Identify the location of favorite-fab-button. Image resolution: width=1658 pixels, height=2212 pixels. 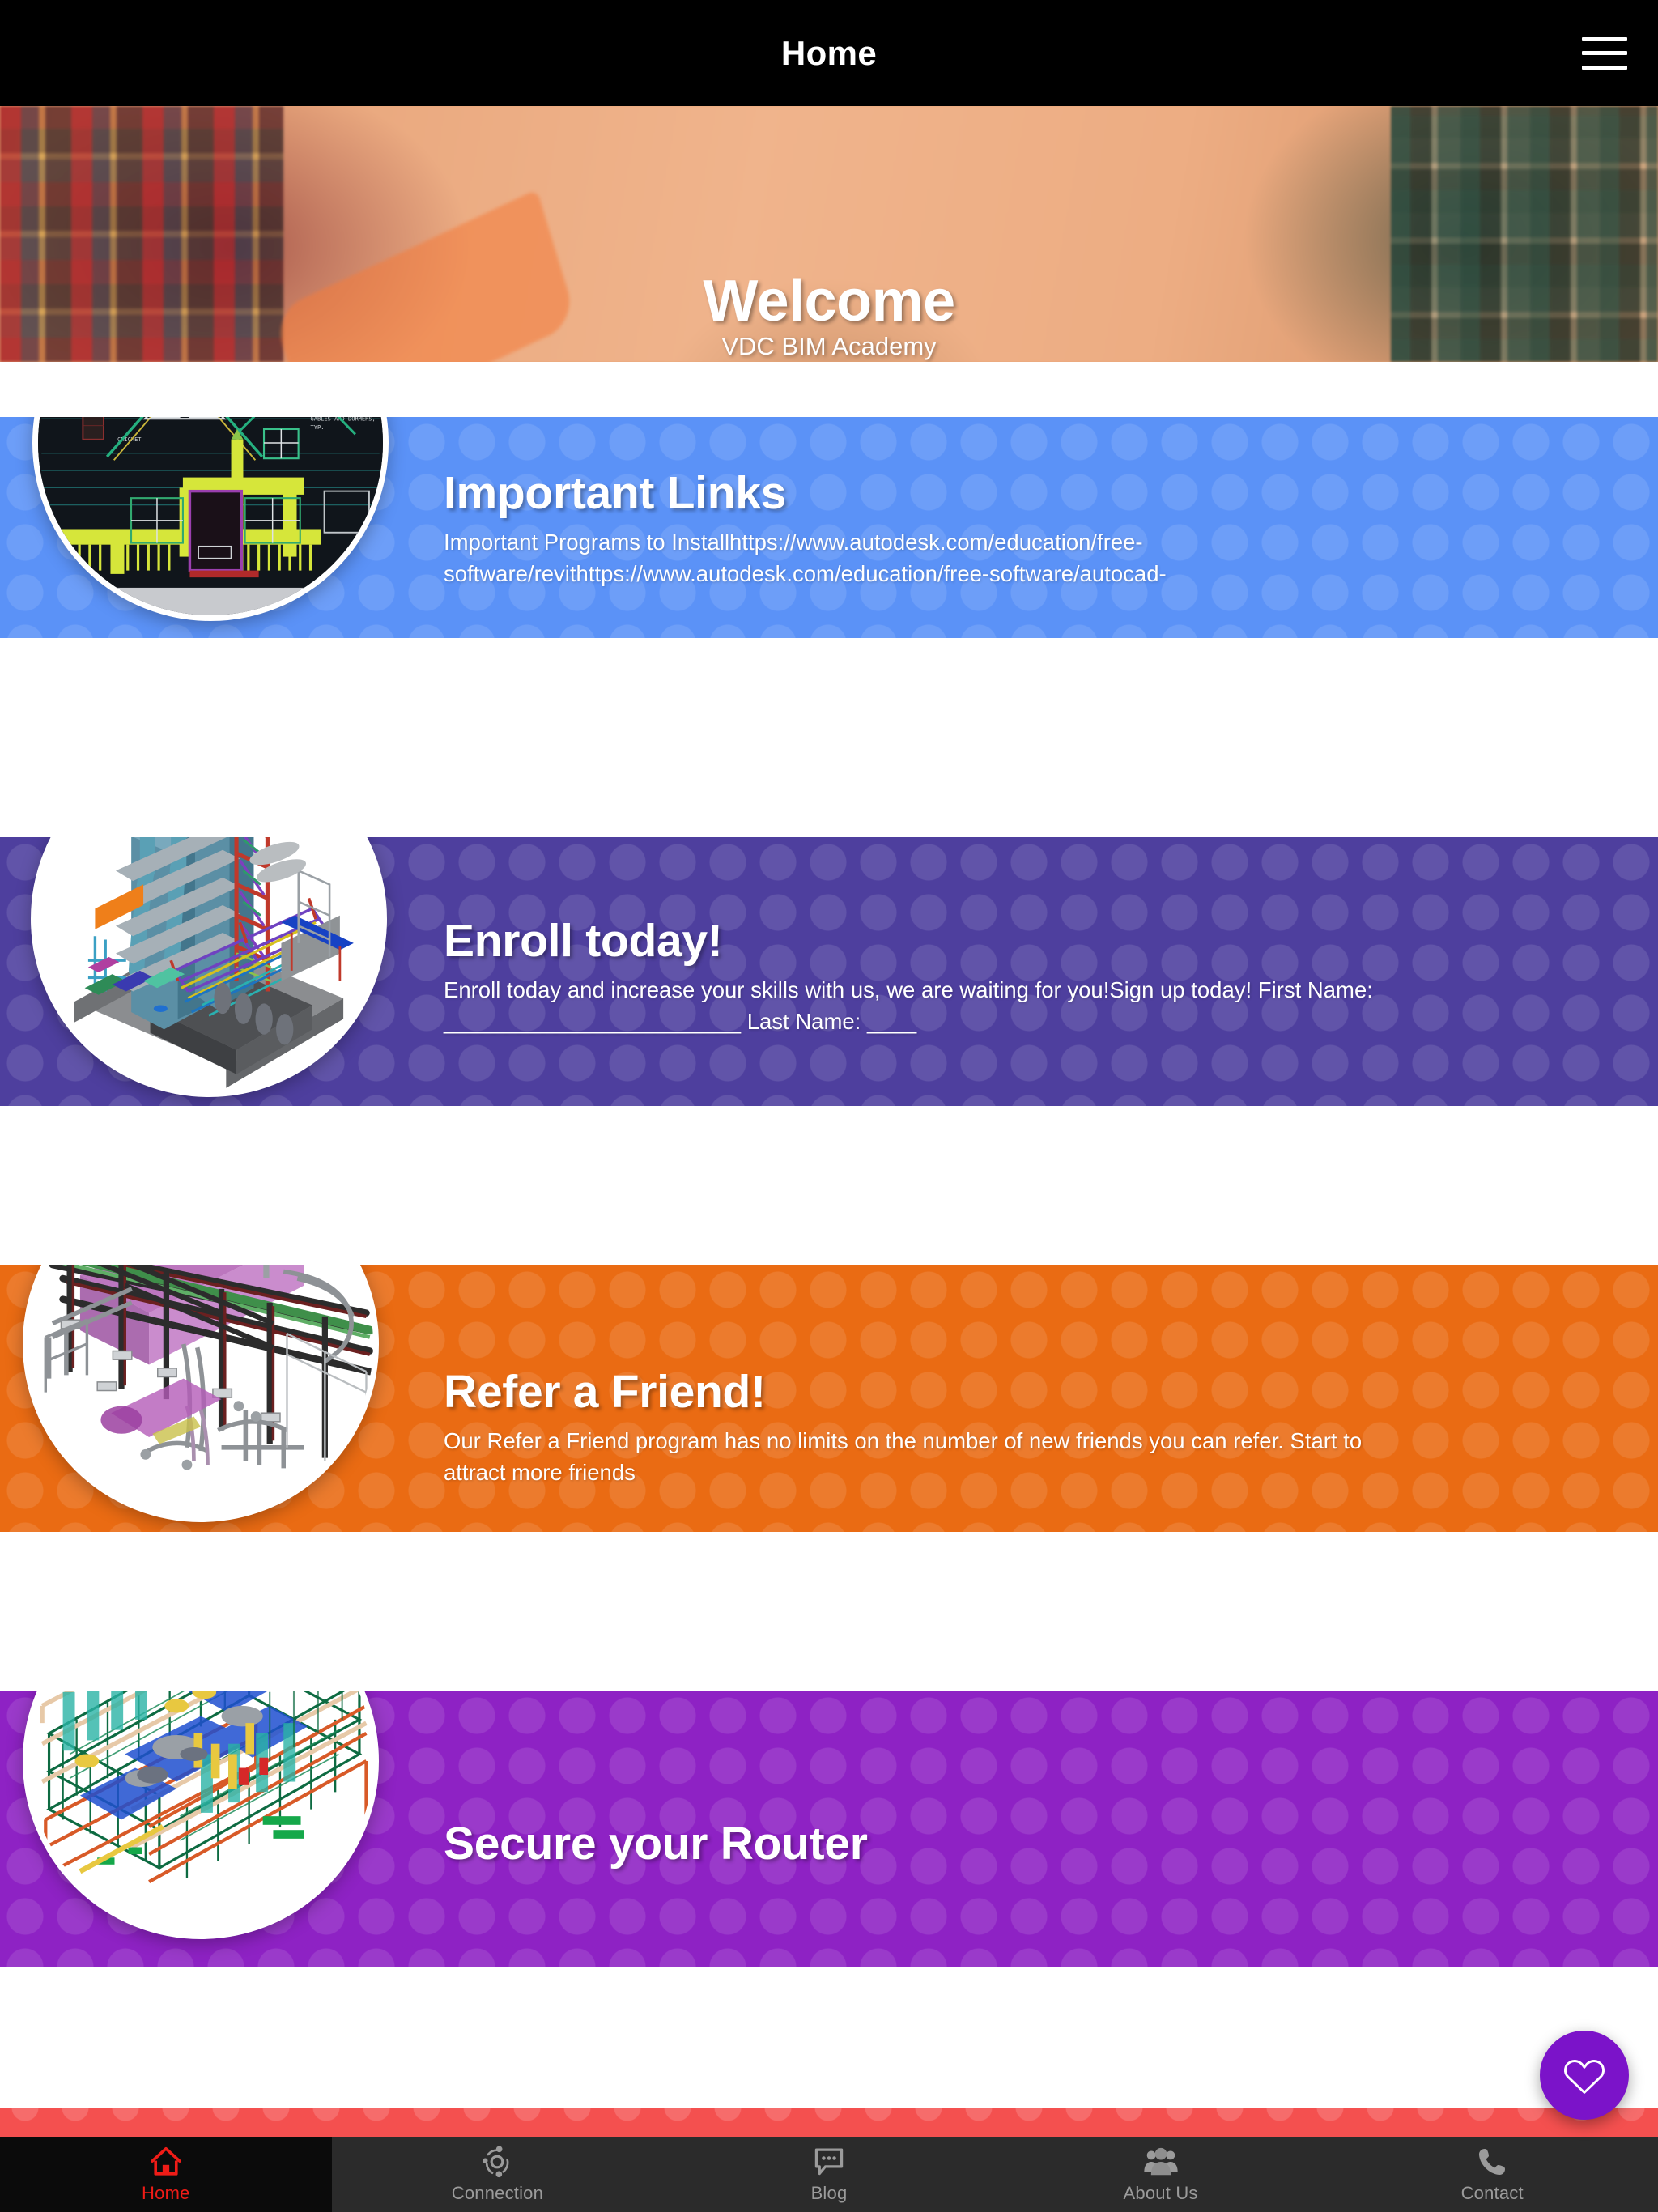
(1584, 2076).